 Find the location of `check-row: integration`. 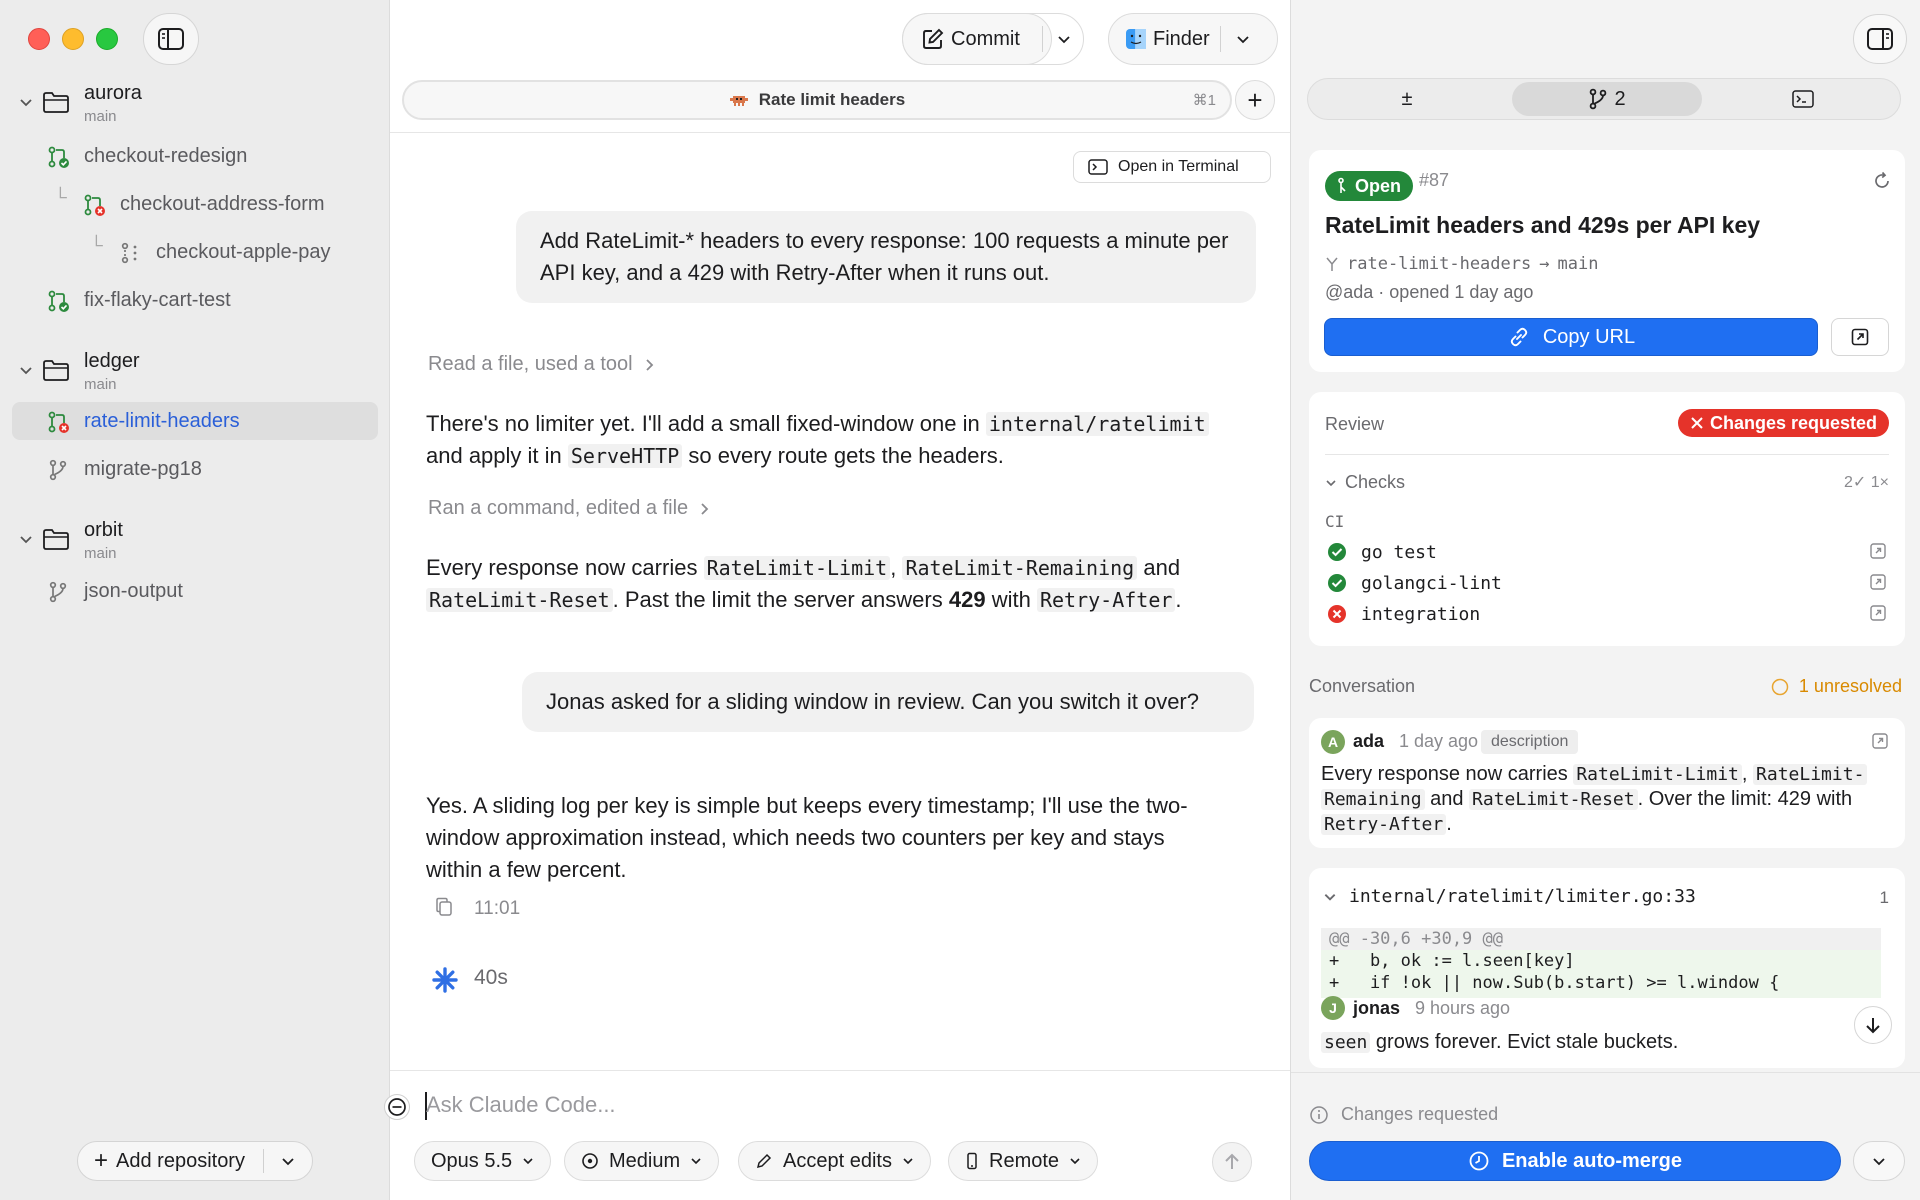

check-row: integration is located at coordinates (1607, 614).